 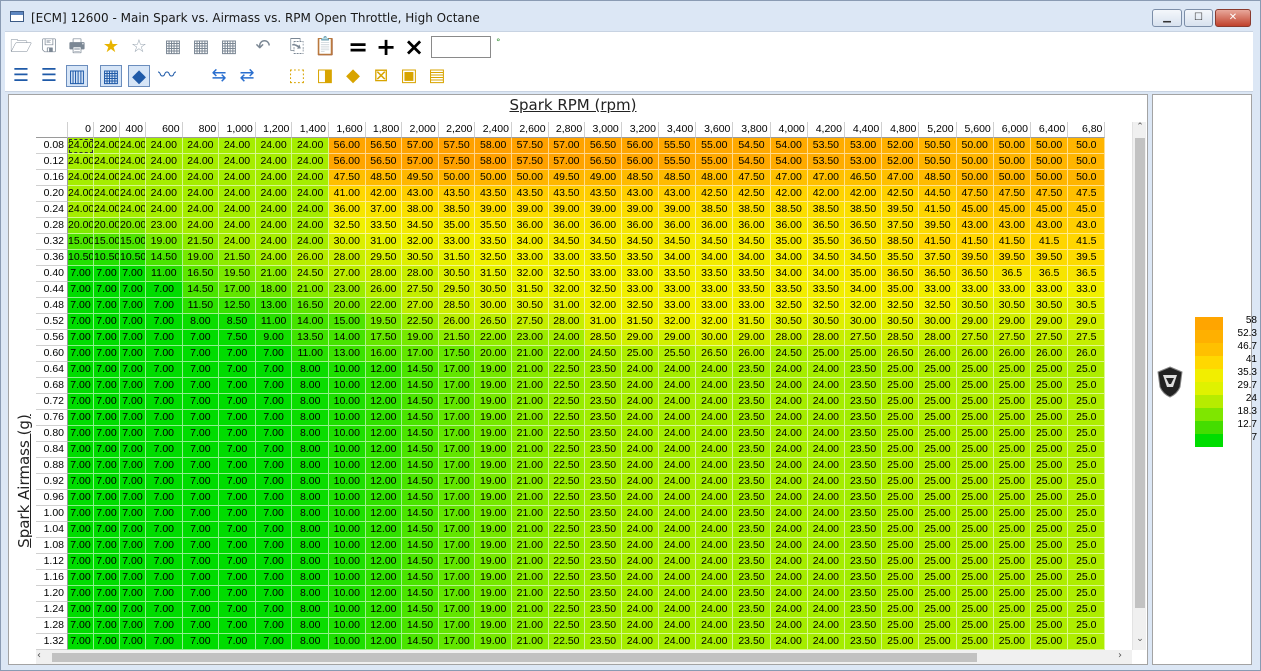 I want to click on table-cell: 17.00, so click(x=420, y=354).